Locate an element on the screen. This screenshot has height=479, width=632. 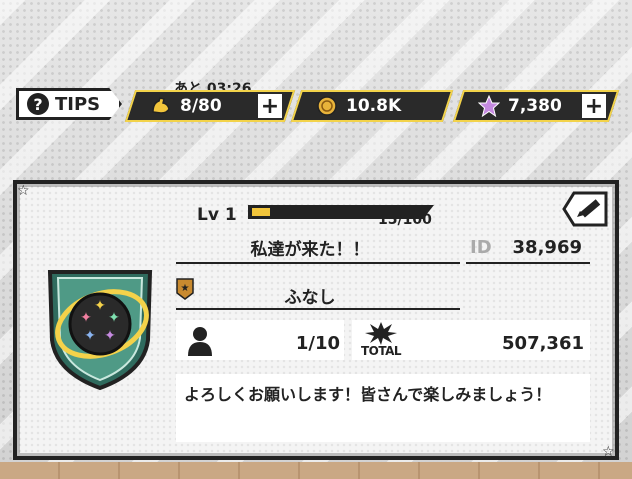
tips-button: ? TIPS is located at coordinates (69, 104).